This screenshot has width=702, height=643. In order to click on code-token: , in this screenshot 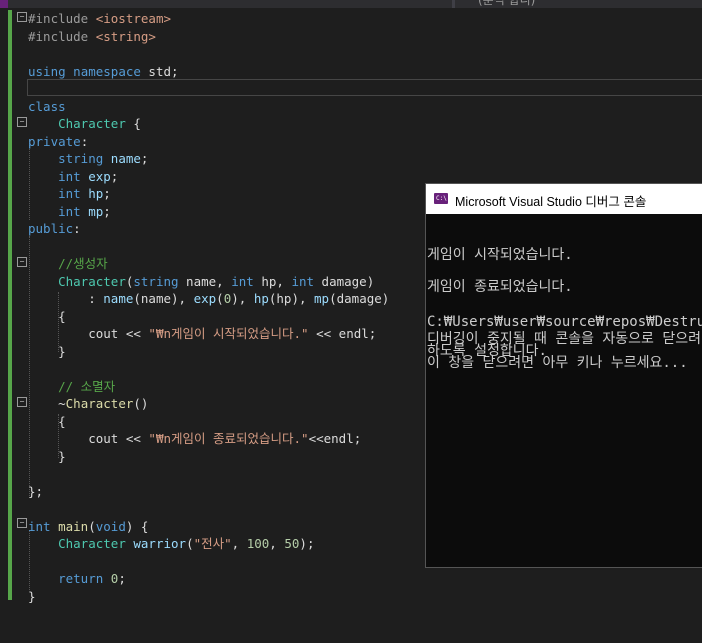, I will do `click(277, 543)`.